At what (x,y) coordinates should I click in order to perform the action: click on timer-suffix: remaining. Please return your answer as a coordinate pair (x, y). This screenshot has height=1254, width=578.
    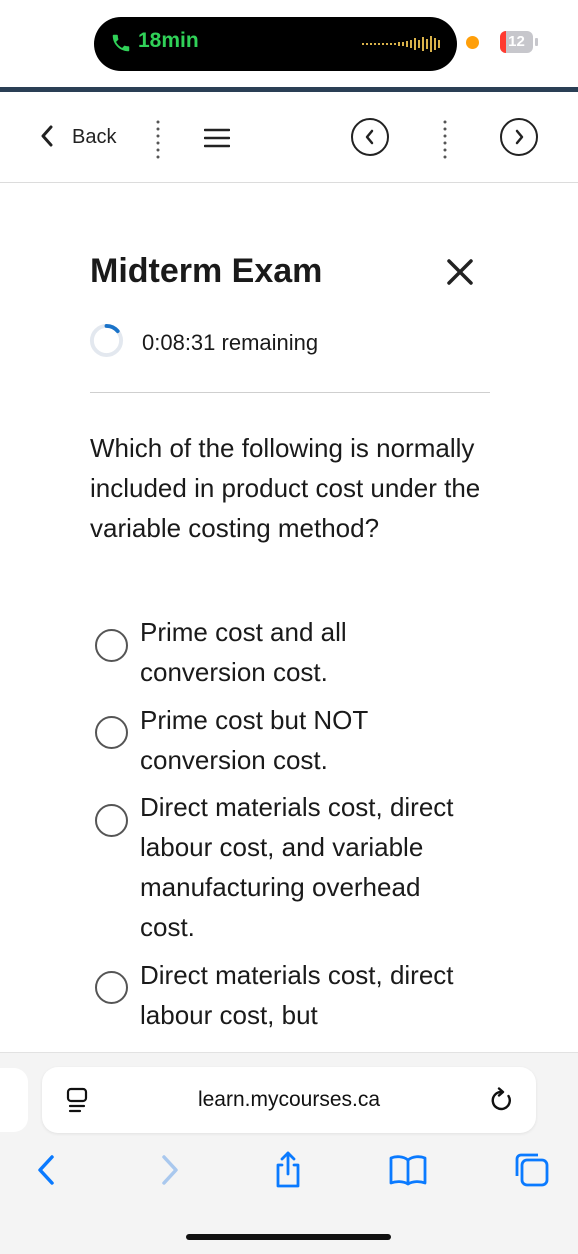
    Looking at the image, I should click on (270, 342).